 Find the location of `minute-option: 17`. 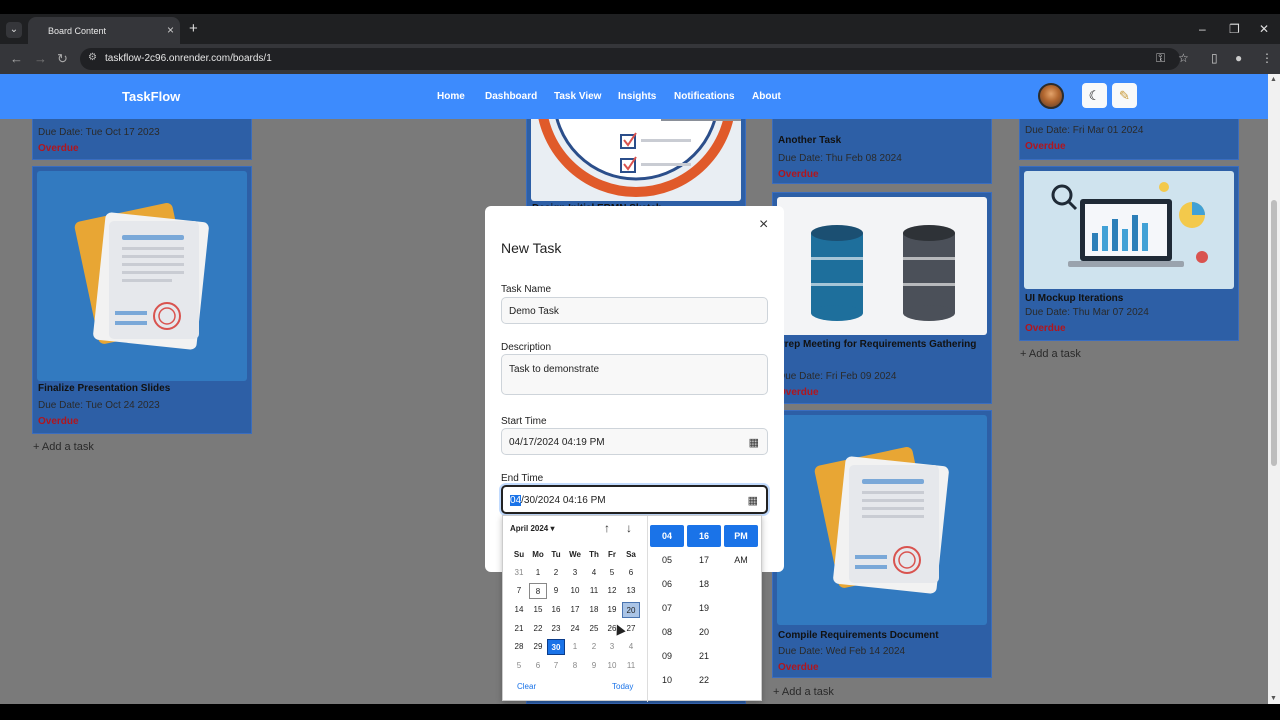

minute-option: 17 is located at coordinates (704, 560).